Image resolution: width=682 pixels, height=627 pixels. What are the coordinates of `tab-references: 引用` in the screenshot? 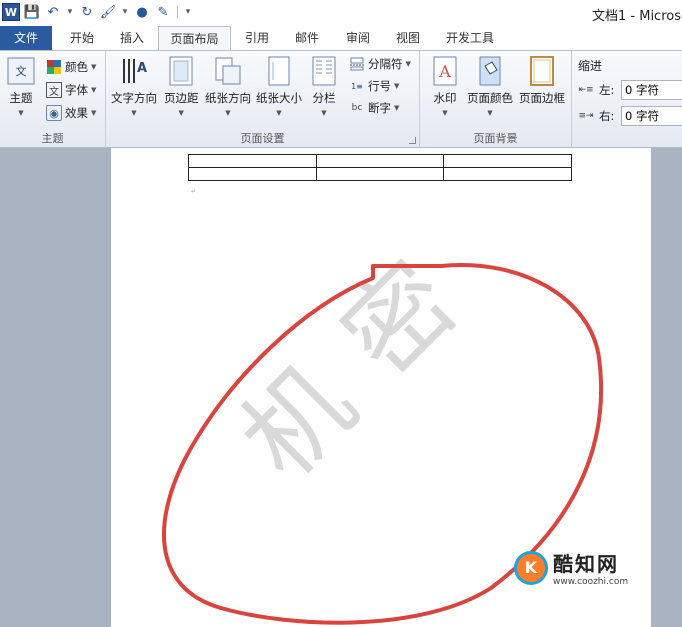 It's located at (257, 38).